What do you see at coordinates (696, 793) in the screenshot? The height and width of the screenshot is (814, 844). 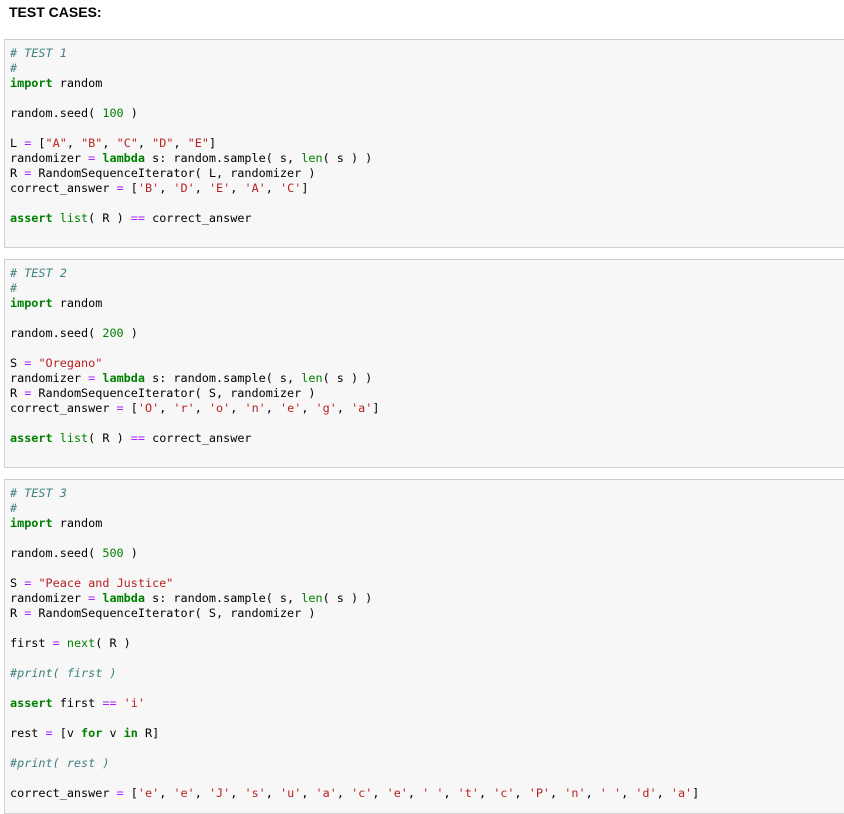 I see `code-token: ]` at bounding box center [696, 793].